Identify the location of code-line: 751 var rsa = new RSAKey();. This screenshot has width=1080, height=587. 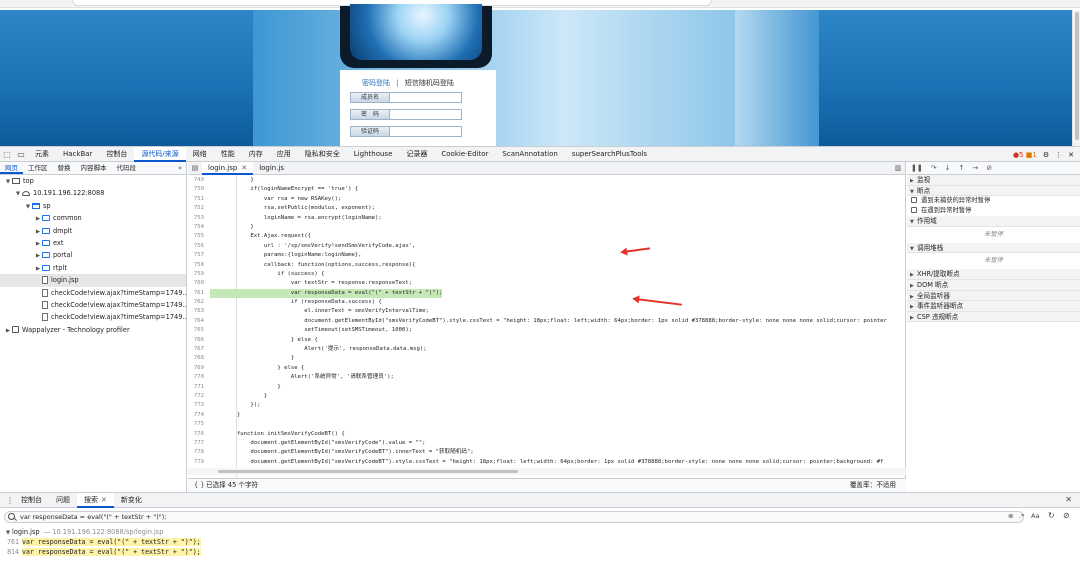
(547, 199).